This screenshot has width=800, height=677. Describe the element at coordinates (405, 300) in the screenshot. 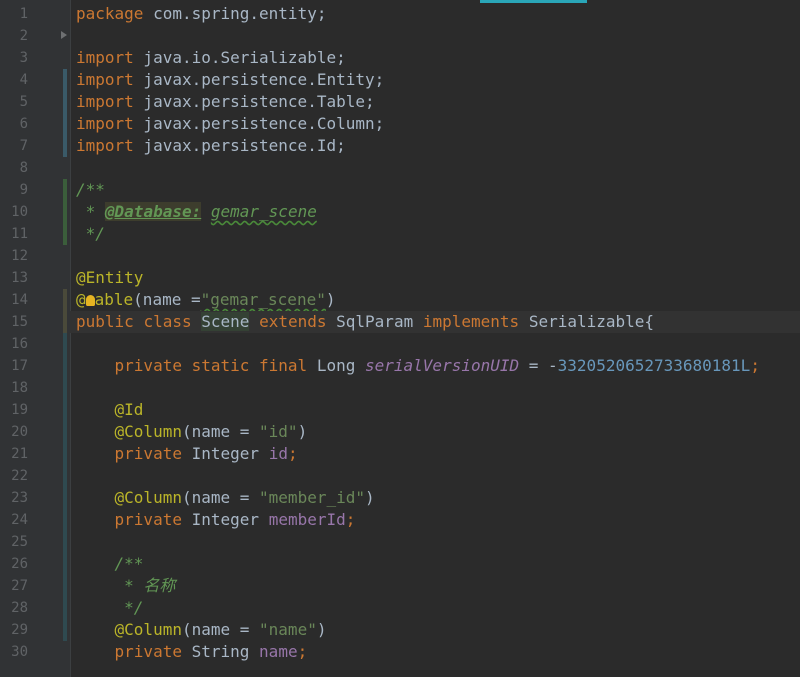

I see `code-line-14: 14 @ able(name ="gemar_scene")` at that location.